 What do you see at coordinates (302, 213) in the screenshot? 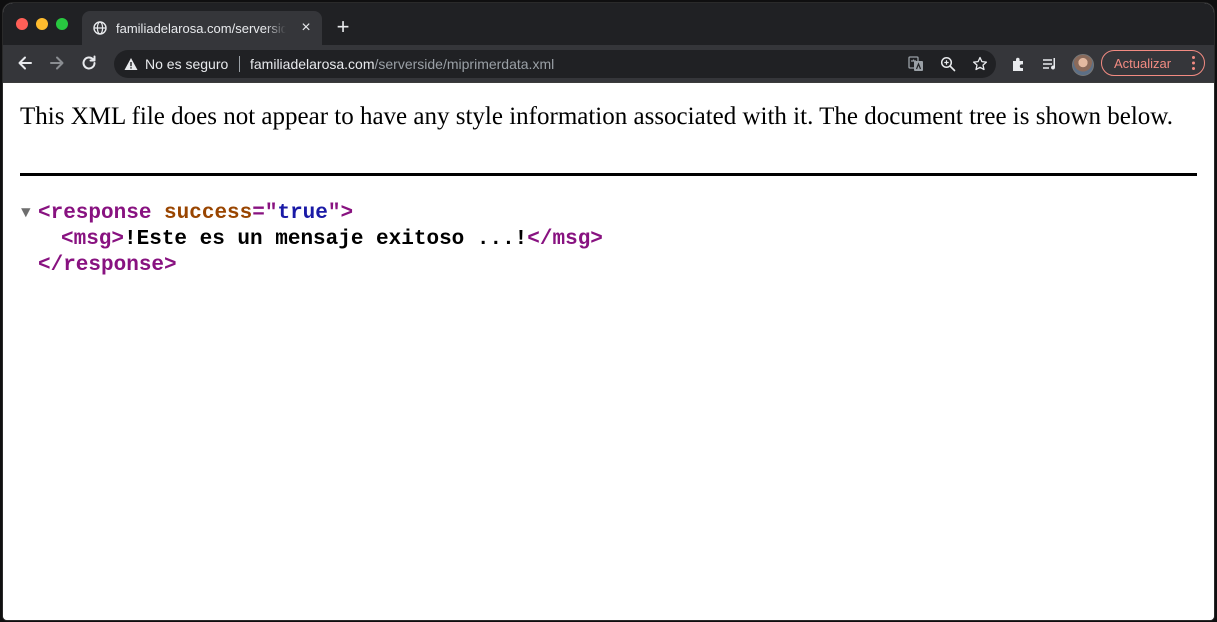
I see `xml-attribute-value: true` at bounding box center [302, 213].